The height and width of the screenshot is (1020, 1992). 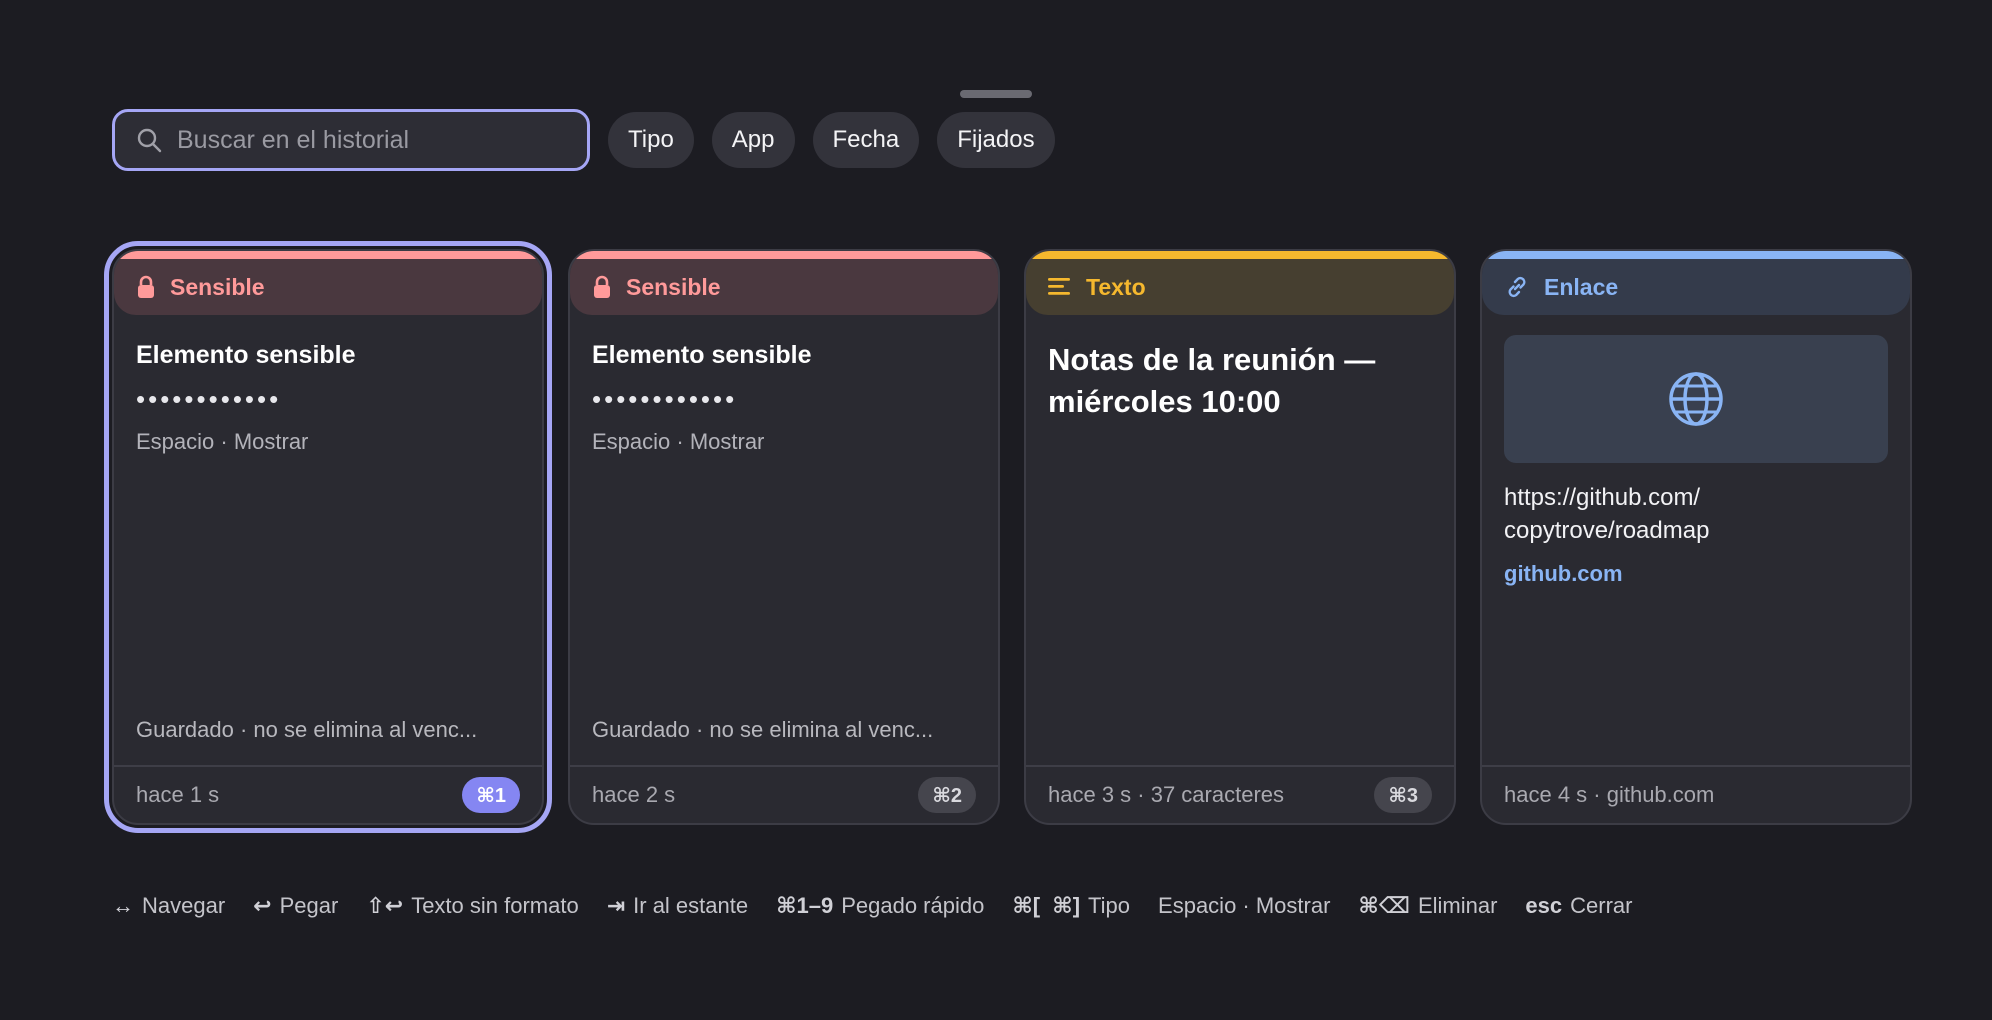 I want to click on card-timestamp: hace 1 s, so click(x=178, y=794).